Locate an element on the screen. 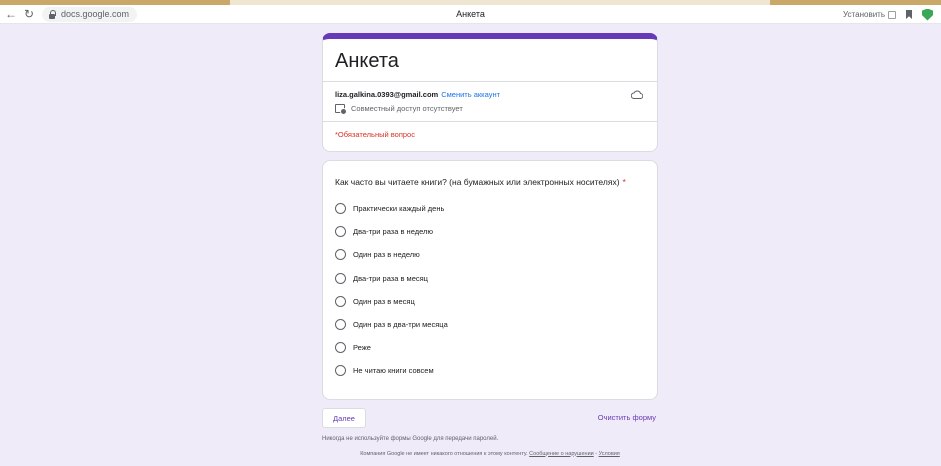  lock-icon is located at coordinates (52, 14).